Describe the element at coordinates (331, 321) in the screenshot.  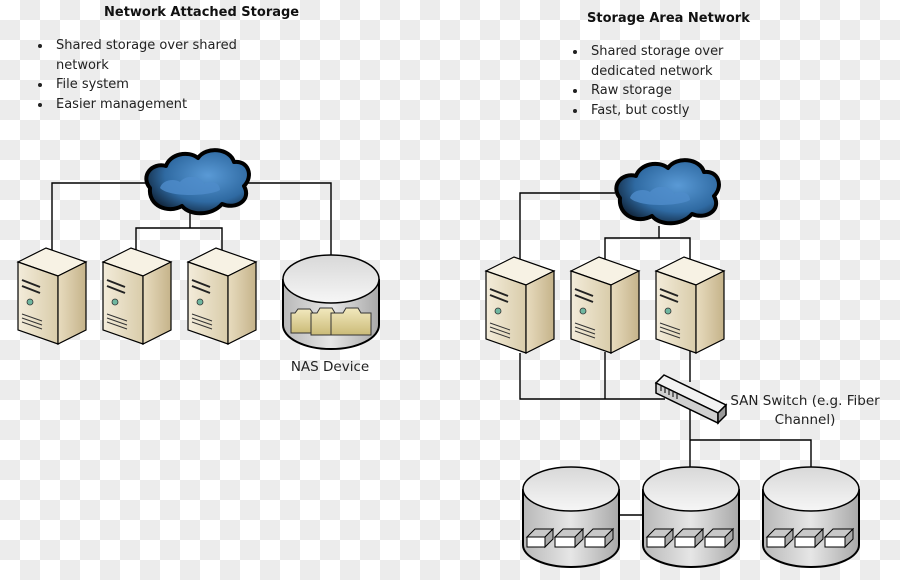
I see `folder-icon` at that location.